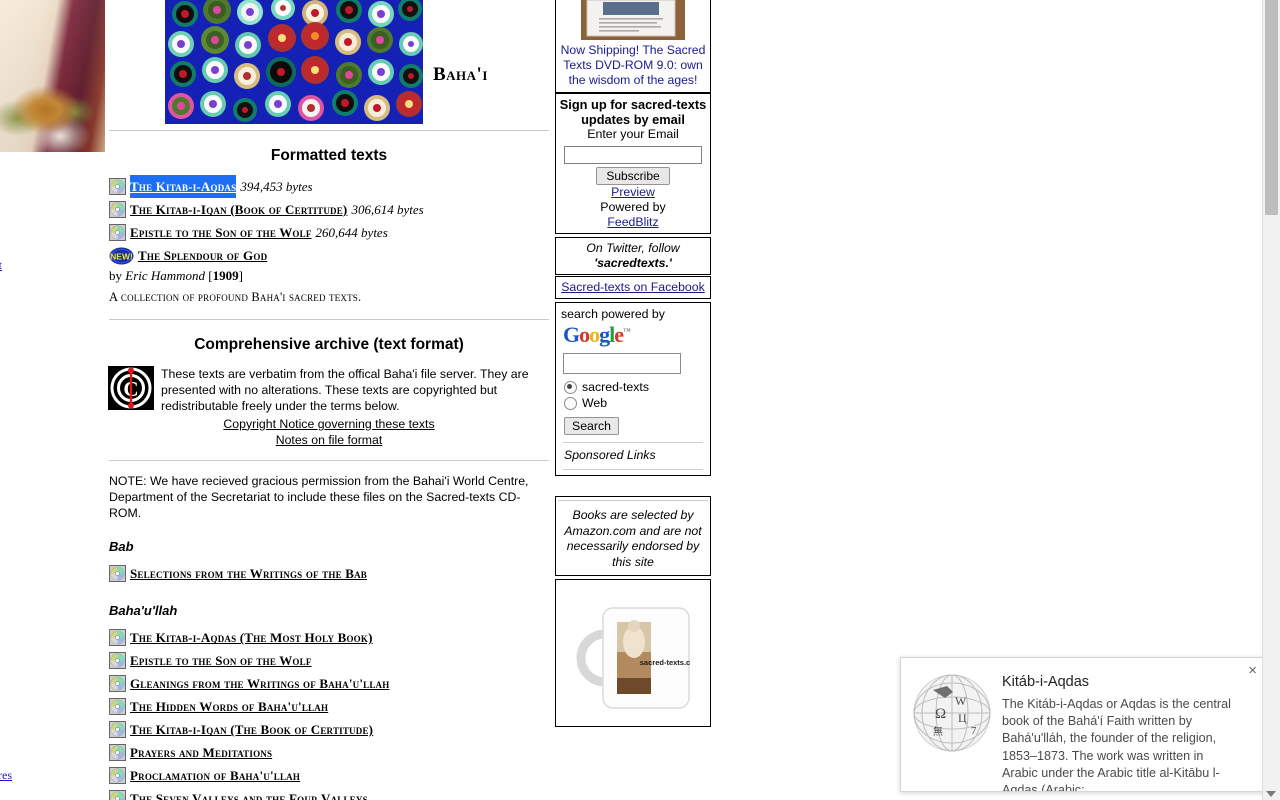  I want to click on baha-i-mosaic-image, so click(294, 62).